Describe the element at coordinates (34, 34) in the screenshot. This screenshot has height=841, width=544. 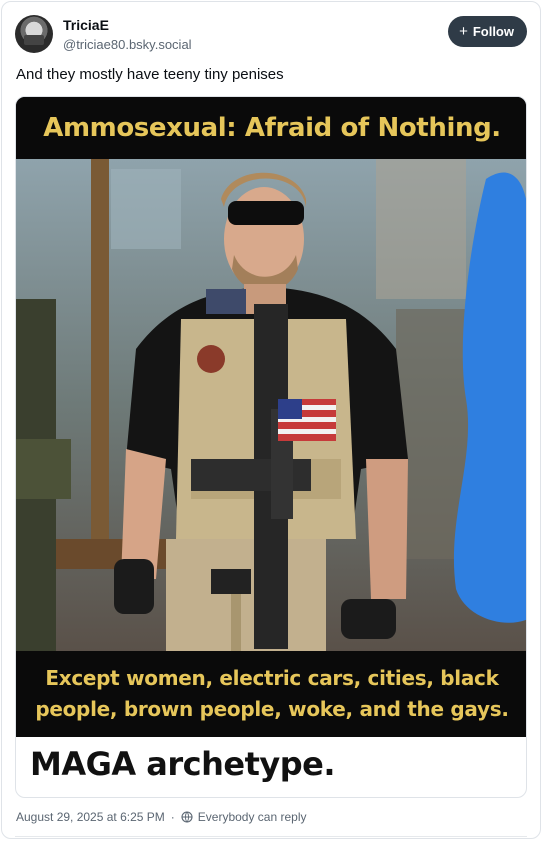
I see `avatar` at that location.